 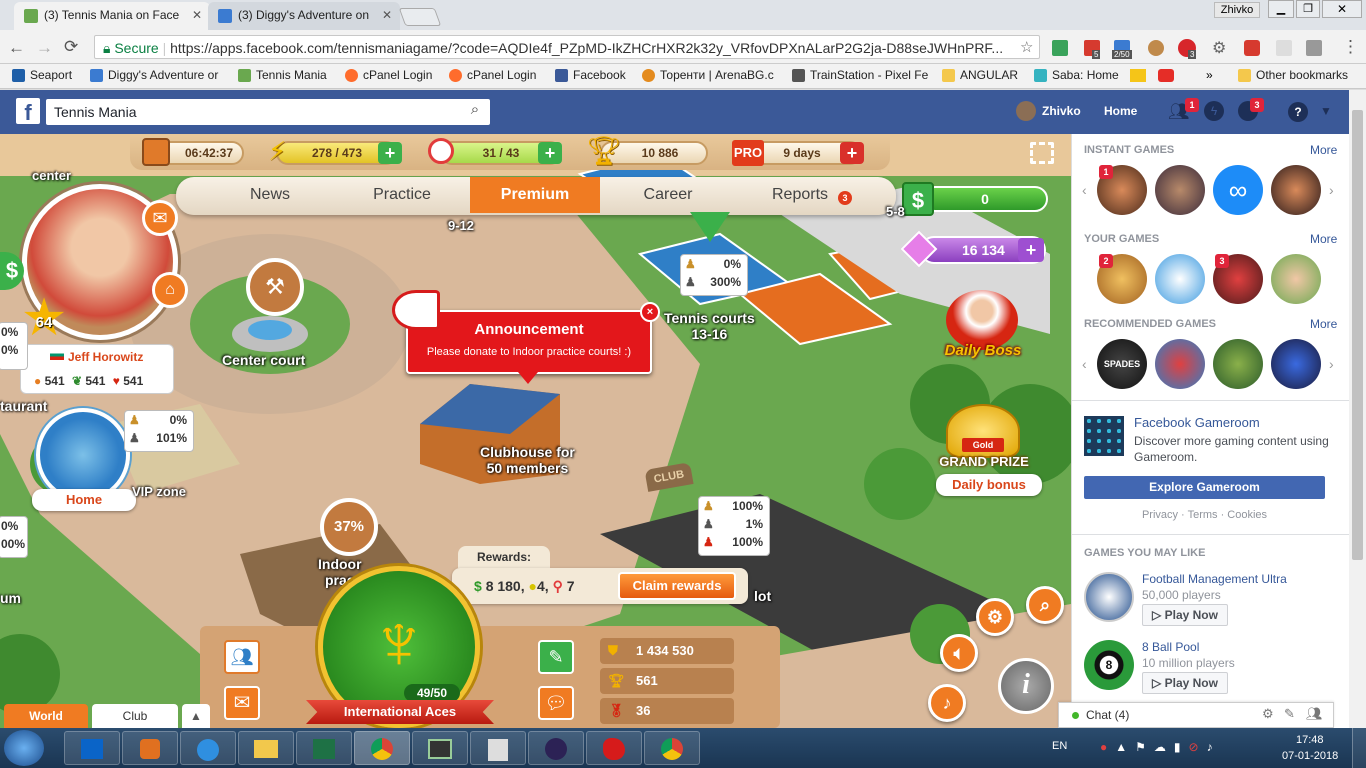 What do you see at coordinates (1204, 487) in the screenshot?
I see `explore-gameroom-button: Explore Gameroom` at bounding box center [1204, 487].